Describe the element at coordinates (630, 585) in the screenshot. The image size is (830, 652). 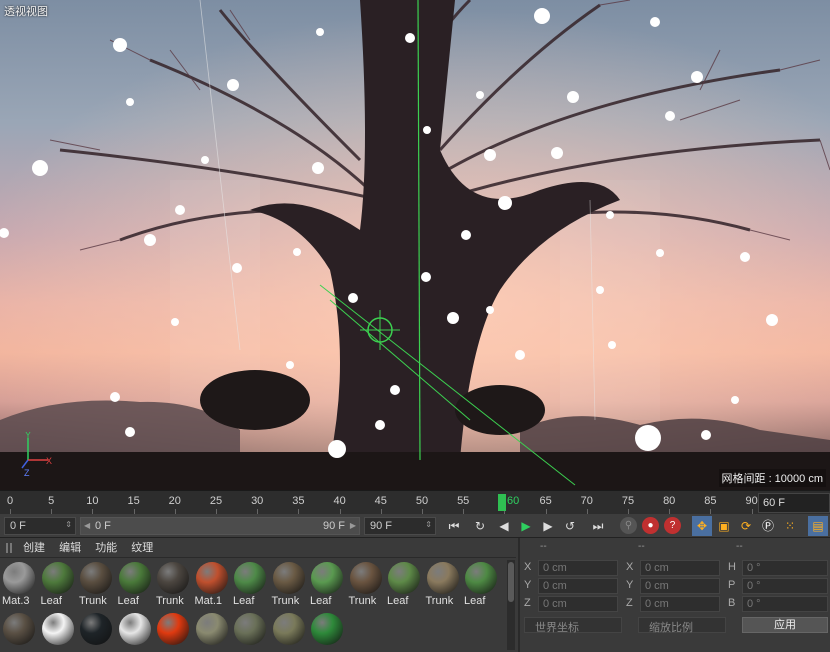
I see `coordinate-axis-label: Y` at that location.